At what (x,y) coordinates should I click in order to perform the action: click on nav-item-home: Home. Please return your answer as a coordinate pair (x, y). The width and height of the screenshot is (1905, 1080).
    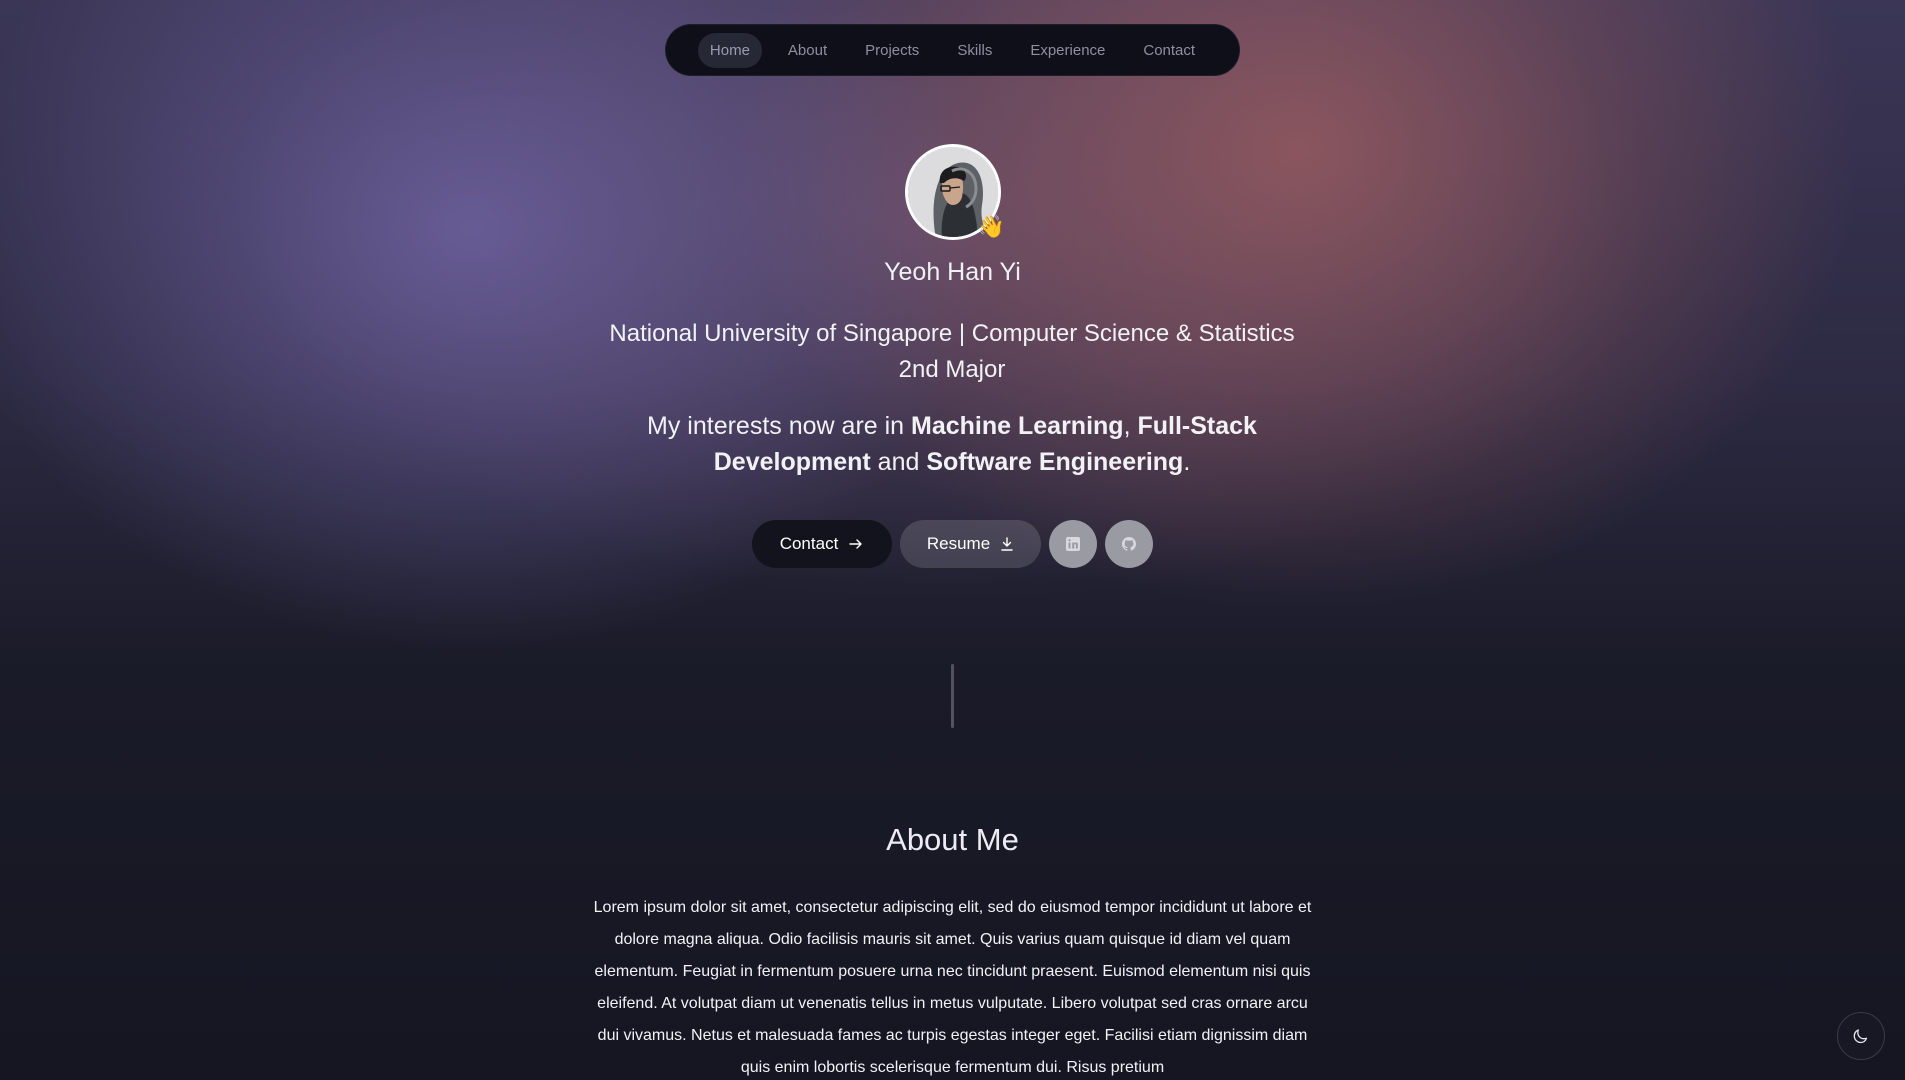
    Looking at the image, I should click on (729, 50).